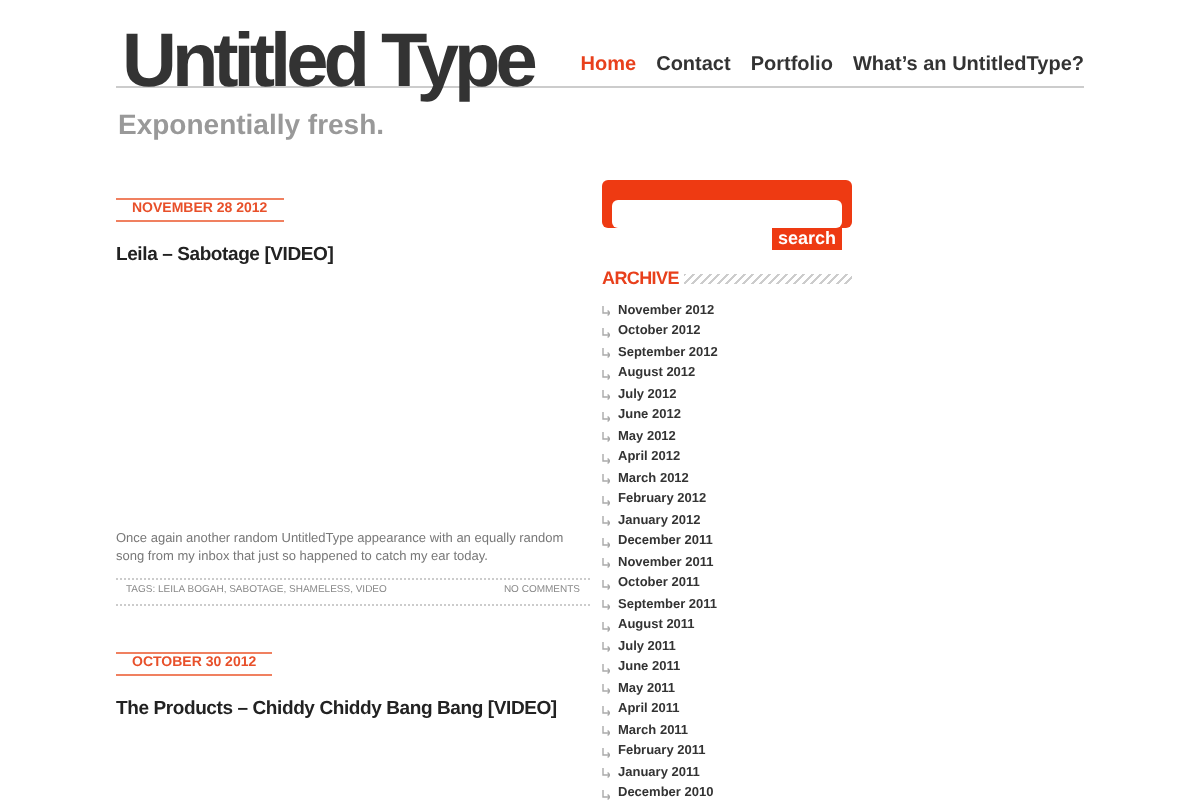 Image resolution: width=1200 pixels, height=800 pixels. I want to click on search-button: search, so click(806, 239).